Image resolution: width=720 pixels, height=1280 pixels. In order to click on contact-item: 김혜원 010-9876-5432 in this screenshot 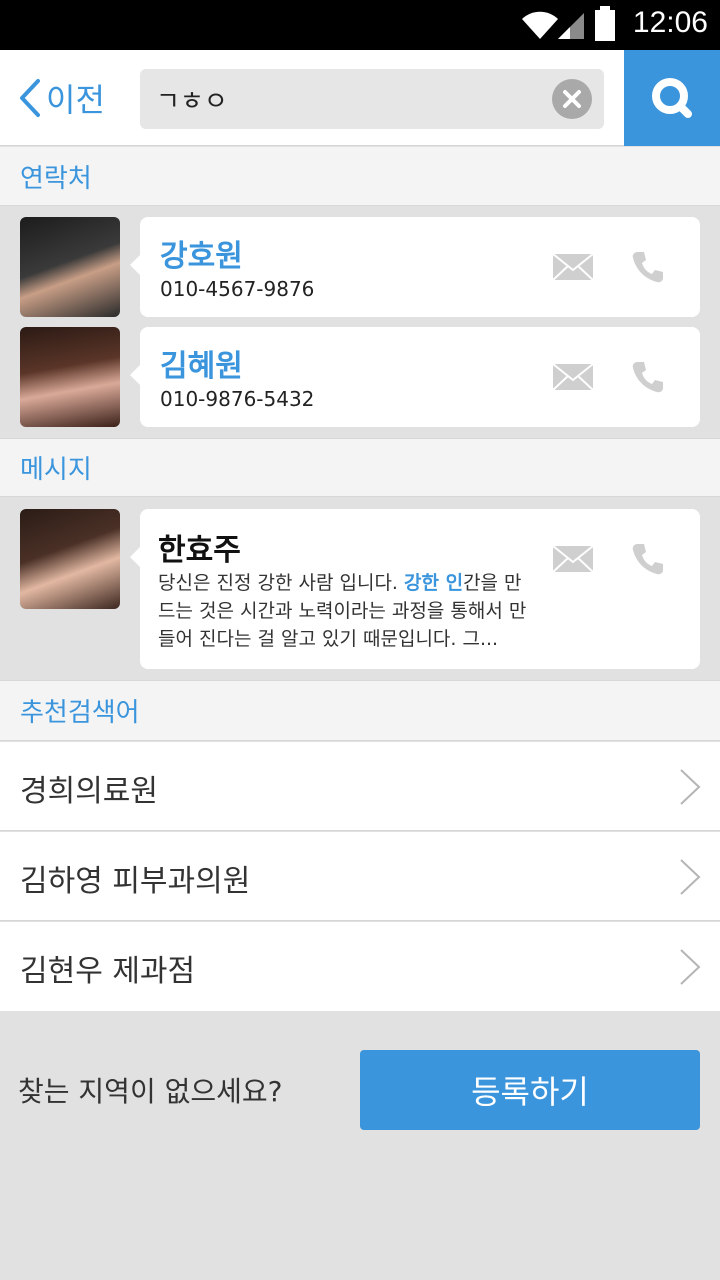, I will do `click(360, 377)`.